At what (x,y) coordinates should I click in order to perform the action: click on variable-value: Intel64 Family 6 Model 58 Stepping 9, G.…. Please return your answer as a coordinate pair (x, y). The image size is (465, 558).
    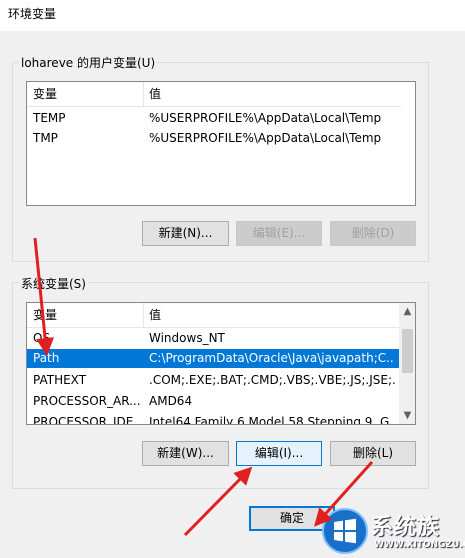
    Looking at the image, I should click on (272, 420).